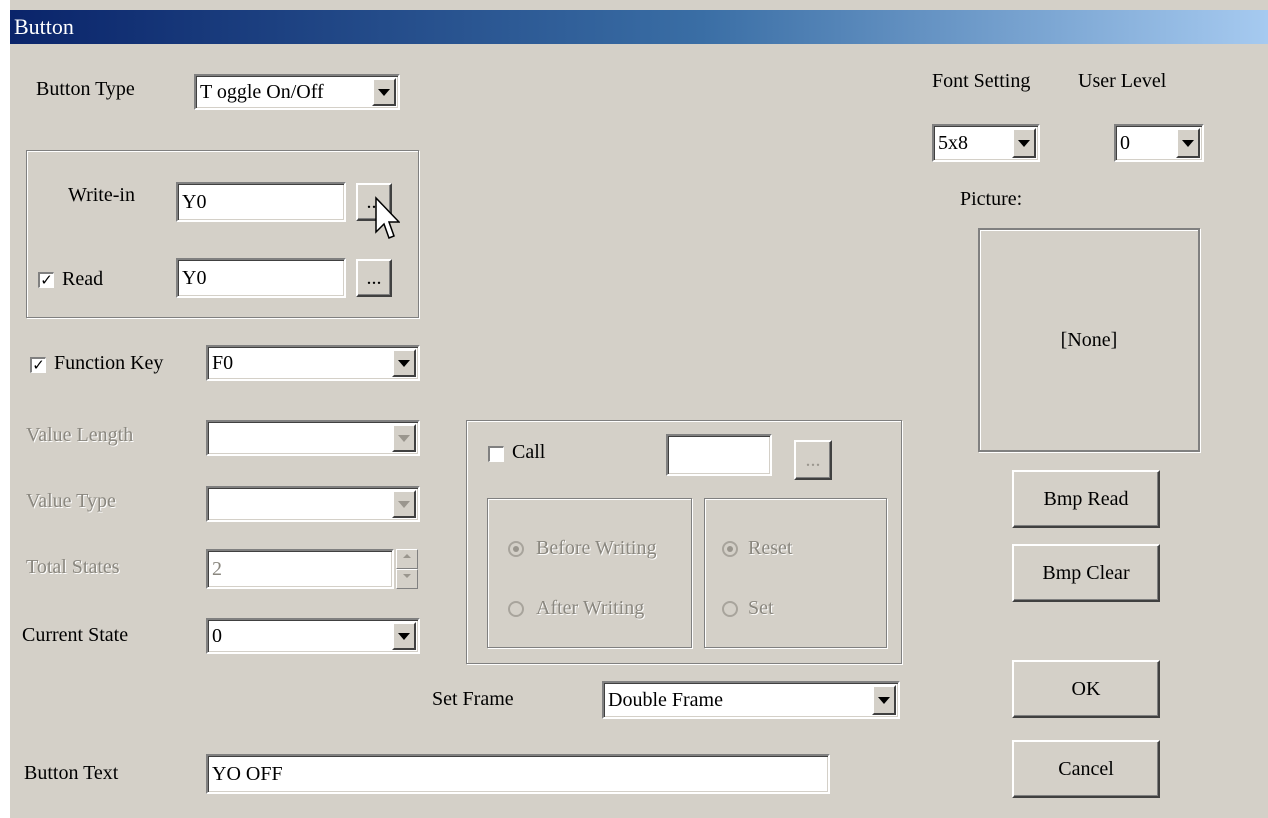 The width and height of the screenshot is (1268, 818). What do you see at coordinates (639, 27) in the screenshot?
I see `title-bar: Button` at bounding box center [639, 27].